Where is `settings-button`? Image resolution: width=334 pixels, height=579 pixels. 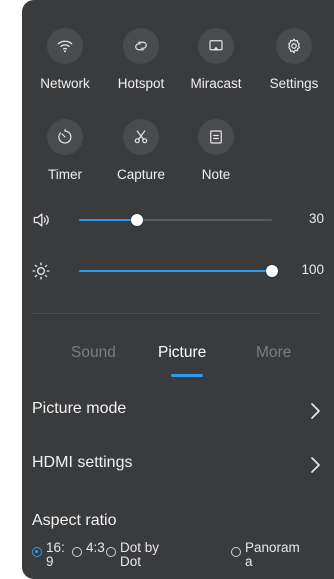 settings-button is located at coordinates (294, 46).